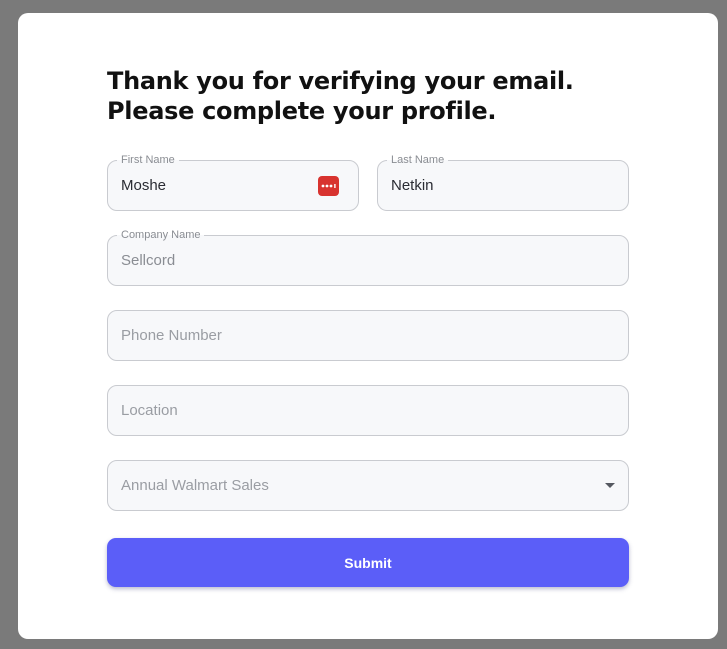 The height and width of the screenshot is (649, 727). I want to click on page-title-line-1: Thank you for verifying your email., so click(340, 81).